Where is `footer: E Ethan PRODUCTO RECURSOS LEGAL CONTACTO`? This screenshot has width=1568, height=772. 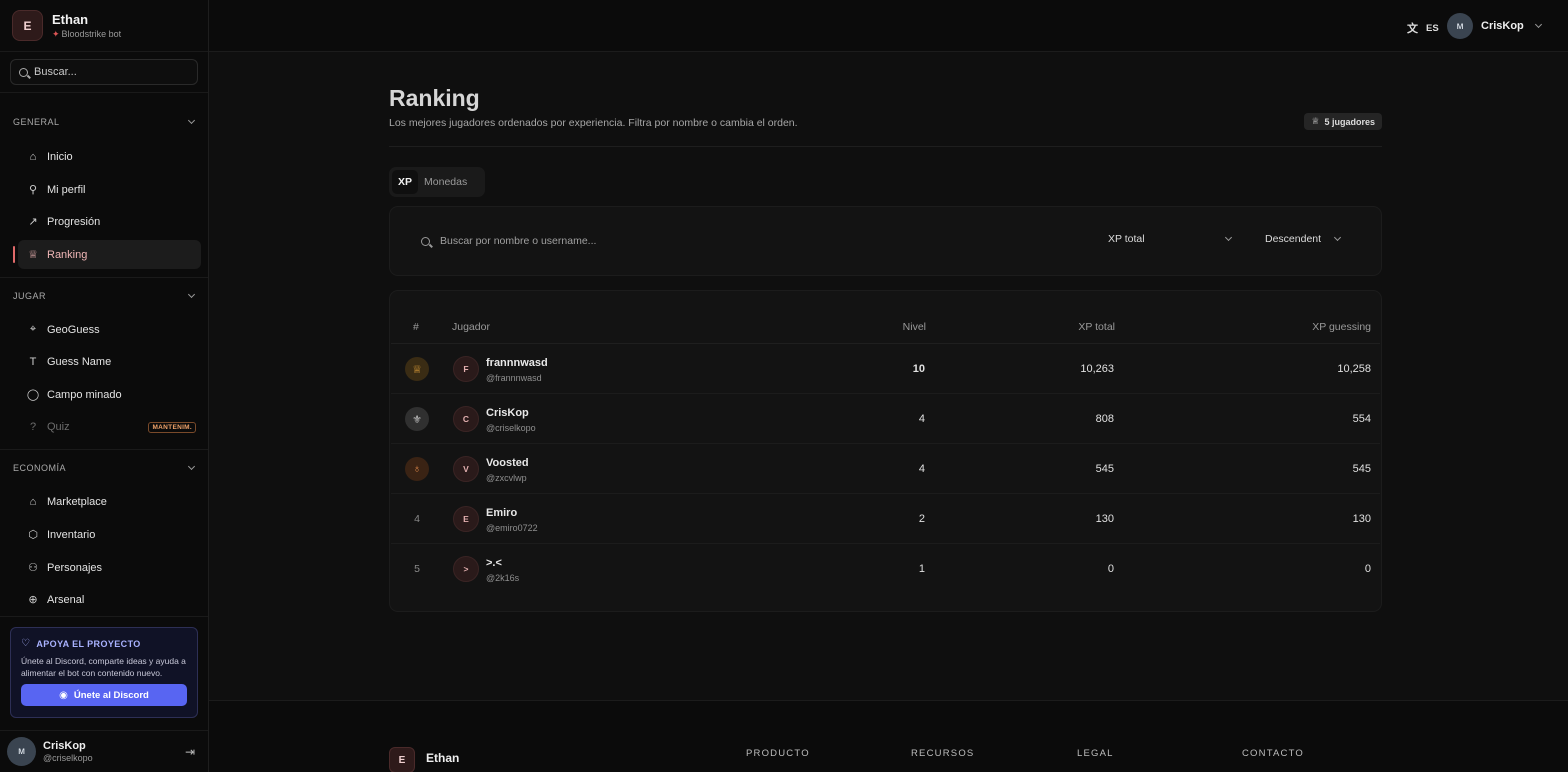 footer: E Ethan PRODUCTO RECURSOS LEGAL CONTACTO is located at coordinates (888, 736).